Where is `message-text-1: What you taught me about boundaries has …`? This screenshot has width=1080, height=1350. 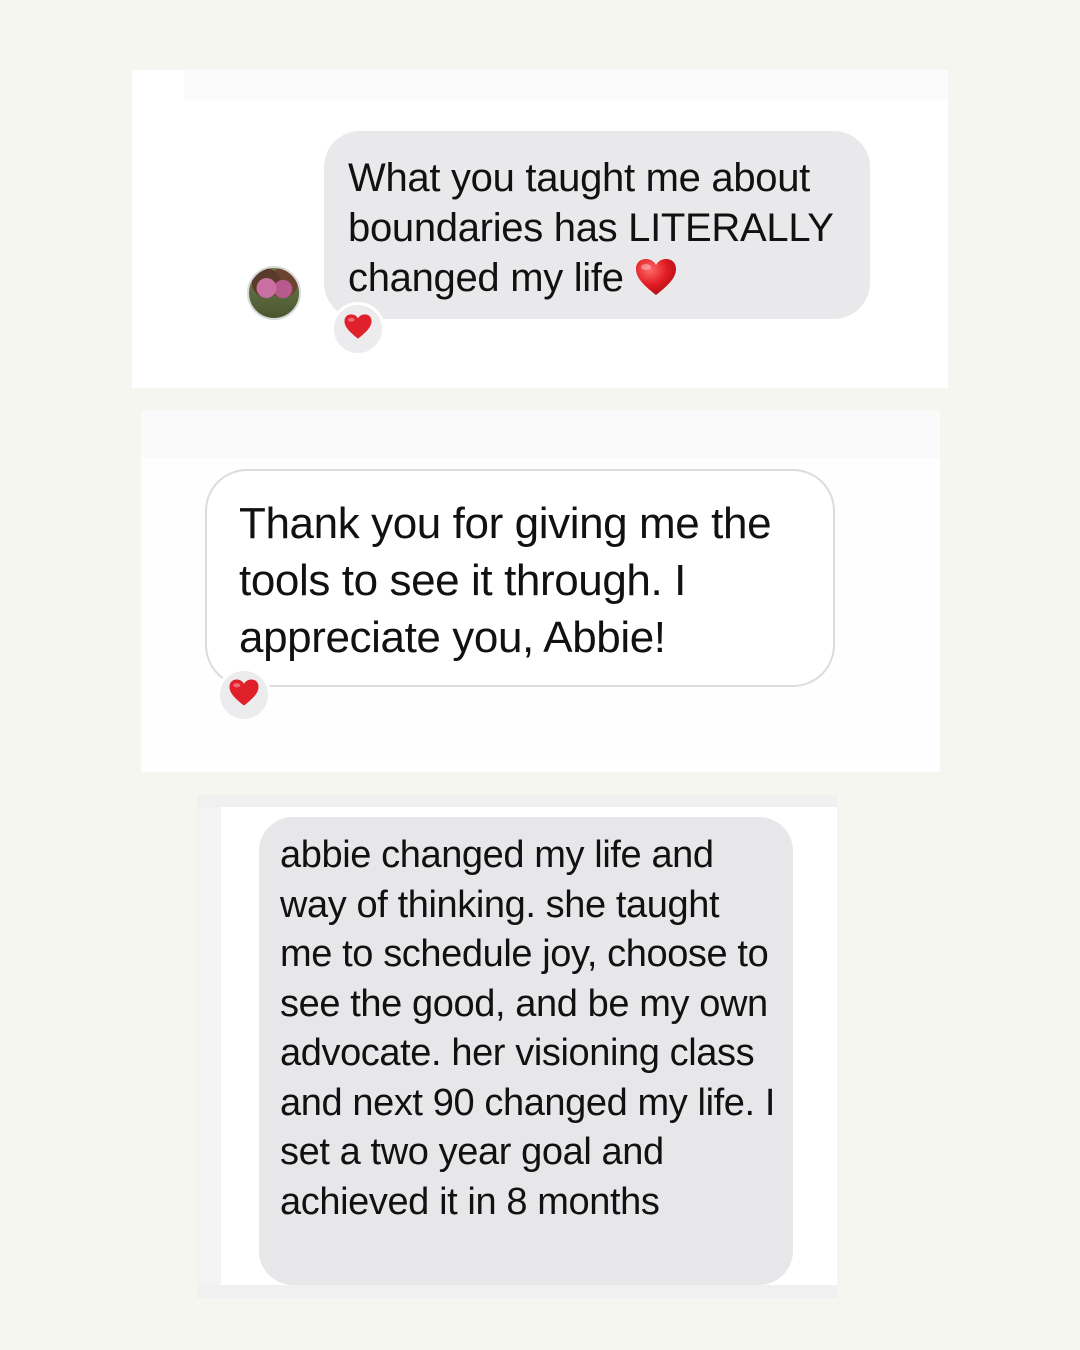
message-text-1: What you taught me about boundaries has … is located at coordinates (597, 231).